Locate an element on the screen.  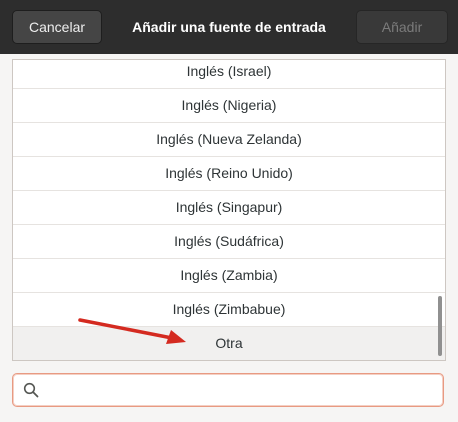
add-button: Añadir is located at coordinates (402, 27).